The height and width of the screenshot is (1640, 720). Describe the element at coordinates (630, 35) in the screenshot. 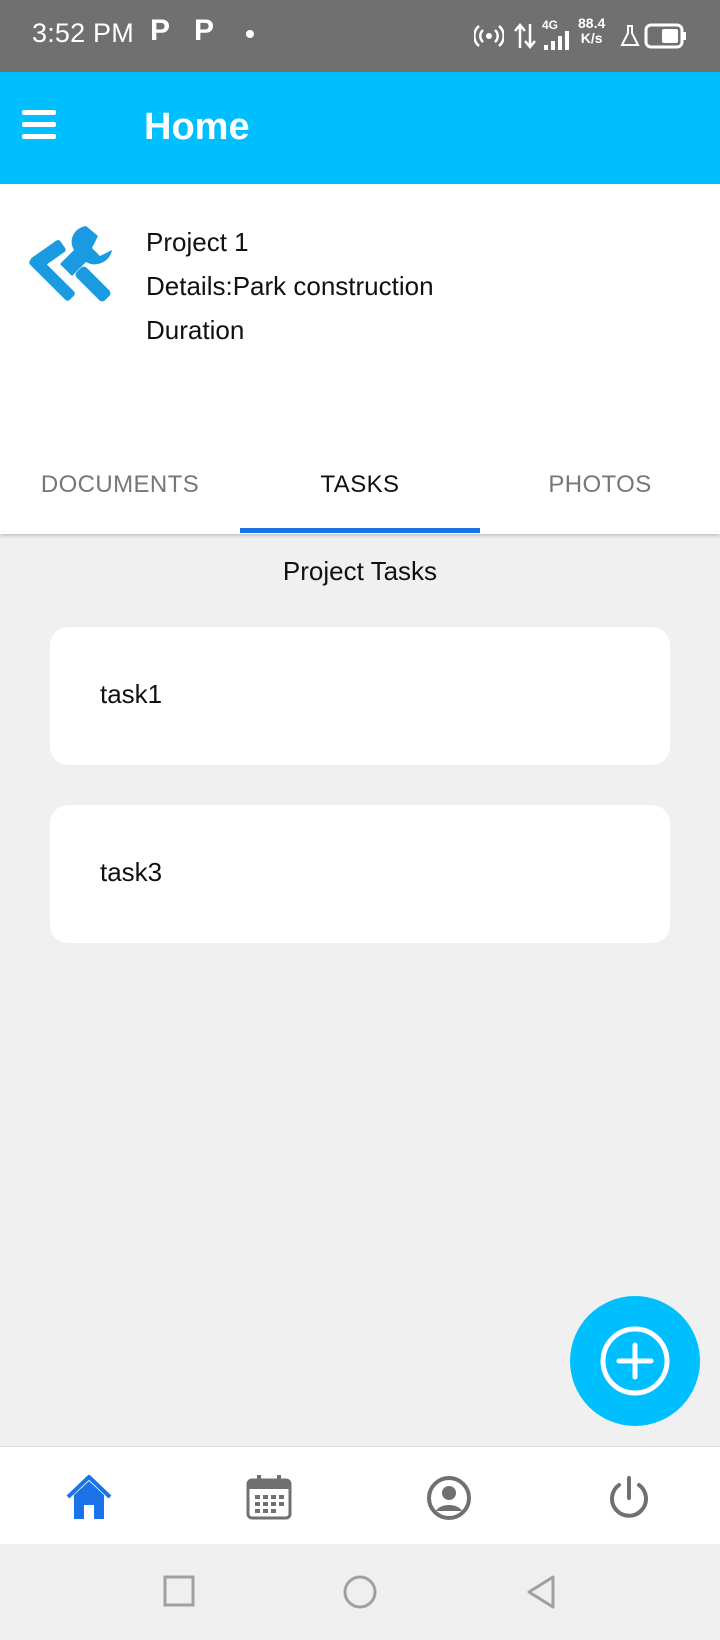

I see `flask-icon` at that location.